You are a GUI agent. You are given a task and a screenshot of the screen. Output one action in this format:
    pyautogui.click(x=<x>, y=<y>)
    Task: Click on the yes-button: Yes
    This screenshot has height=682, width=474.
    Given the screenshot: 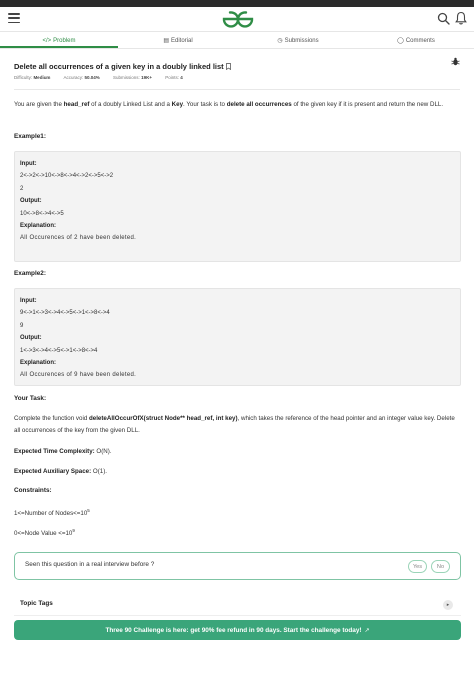 What is the action you would take?
    pyautogui.click(x=417, y=566)
    